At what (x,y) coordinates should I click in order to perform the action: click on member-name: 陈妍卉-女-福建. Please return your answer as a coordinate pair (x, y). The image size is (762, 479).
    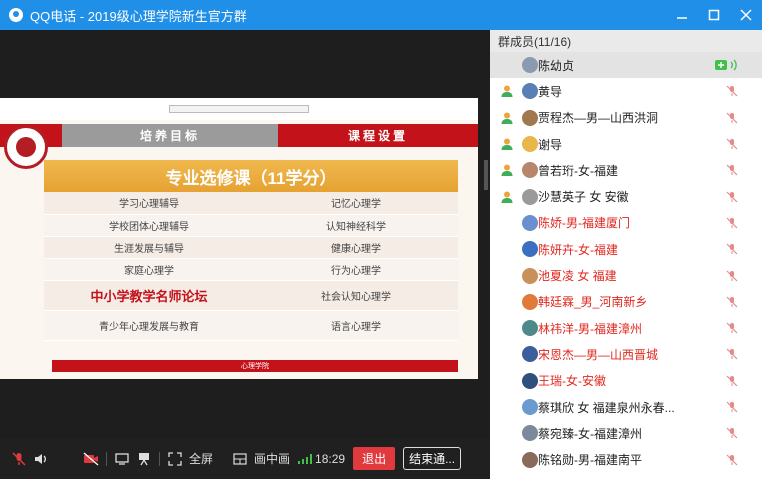
    Looking at the image, I should click on (578, 249).